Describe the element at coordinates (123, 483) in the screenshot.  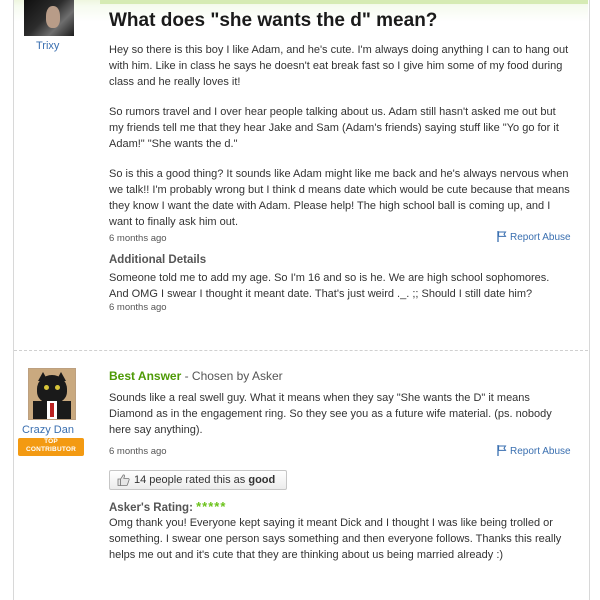
I see `thumbs-up-icon` at that location.